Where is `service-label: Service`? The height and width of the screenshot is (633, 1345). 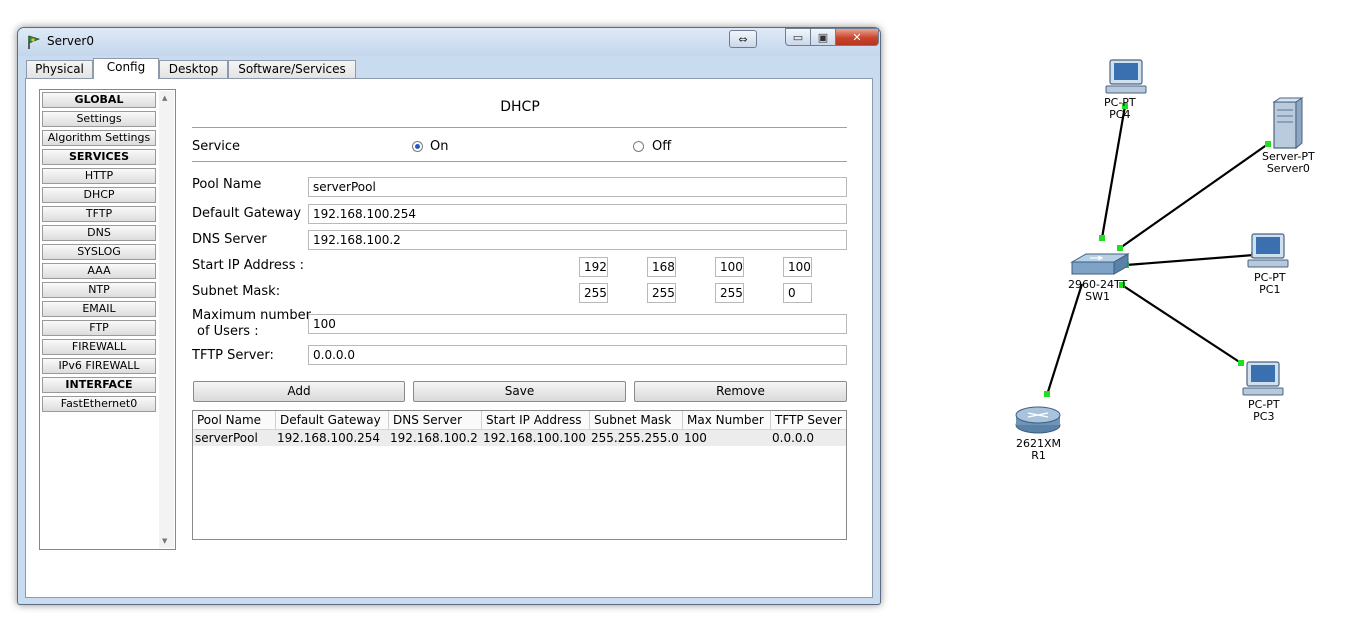 service-label: Service is located at coordinates (216, 146).